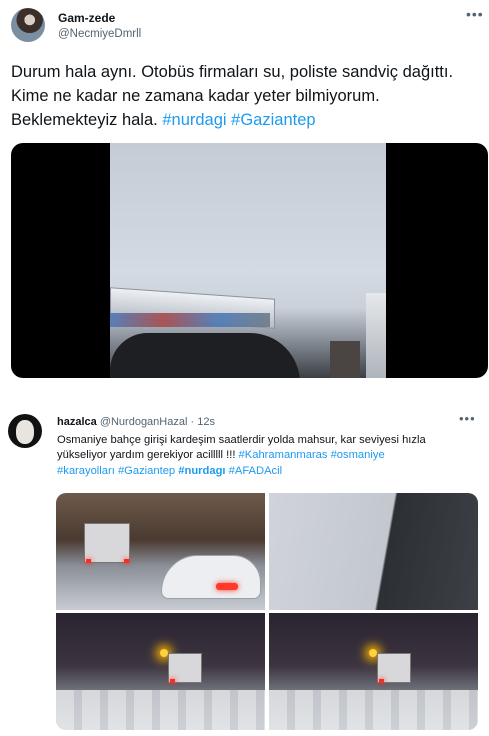  What do you see at coordinates (283, 455) in the screenshot?
I see `hashtag-link: #Kahramanmaras` at bounding box center [283, 455].